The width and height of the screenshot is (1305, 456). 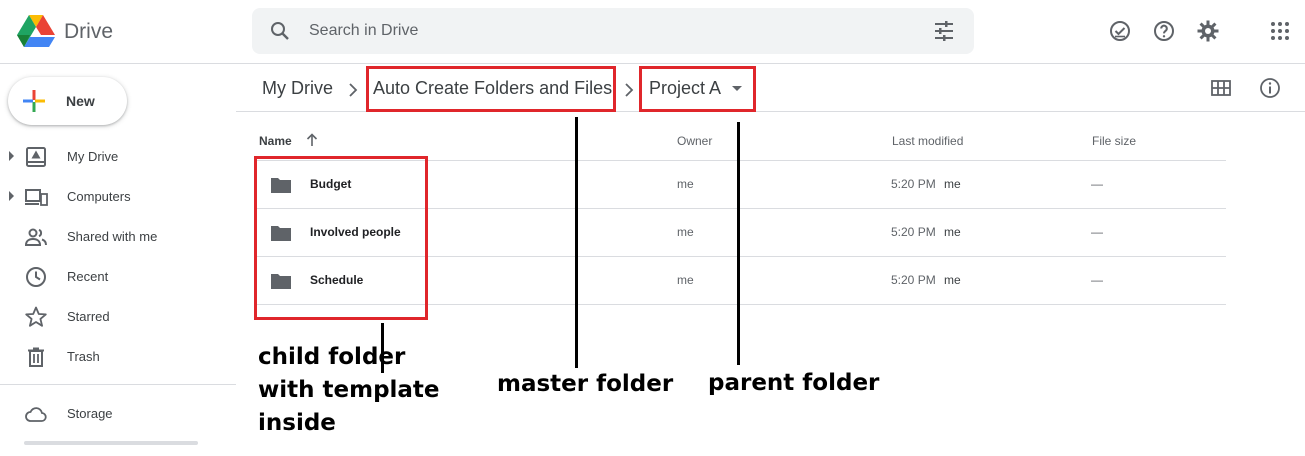 I want to click on info-icon, so click(x=1270, y=88).